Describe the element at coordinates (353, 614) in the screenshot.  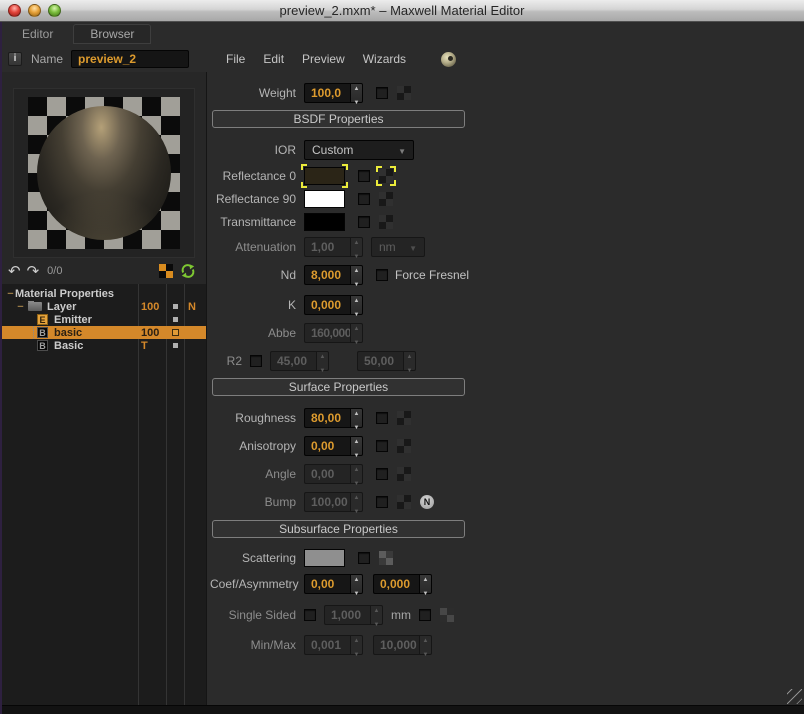
I see `single-sided-spinbox: 1,000` at that location.